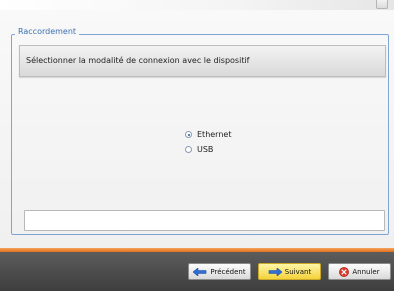 Image resolution: width=394 pixels, height=291 pixels. What do you see at coordinates (382, 4) in the screenshot?
I see `window-close-button` at bounding box center [382, 4].